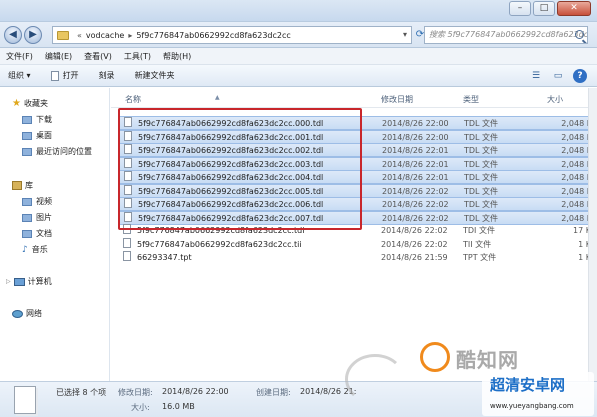 The height and width of the screenshot is (417, 597). Describe the element at coordinates (29, 185) in the screenshot. I see `nav-libraries-label: 库` at that location.